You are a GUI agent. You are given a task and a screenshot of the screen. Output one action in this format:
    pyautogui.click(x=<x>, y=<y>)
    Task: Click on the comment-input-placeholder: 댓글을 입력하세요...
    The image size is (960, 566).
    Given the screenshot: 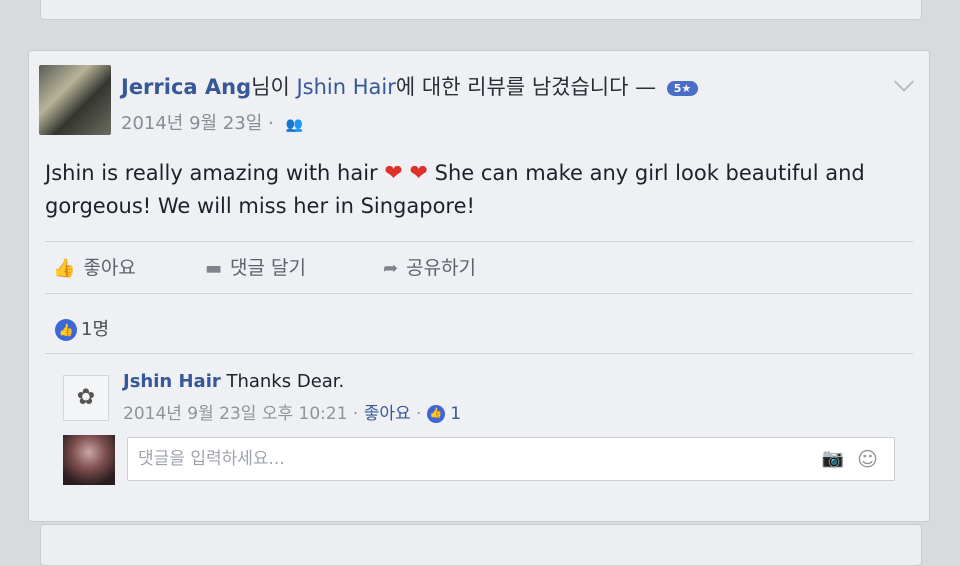 What is the action you would take?
    pyautogui.click(x=211, y=459)
    